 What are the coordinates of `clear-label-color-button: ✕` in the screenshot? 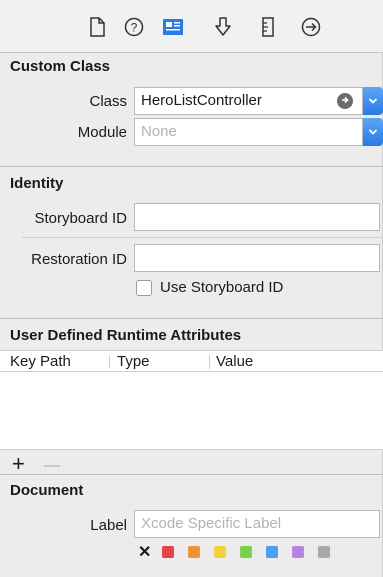 It's located at (144, 552).